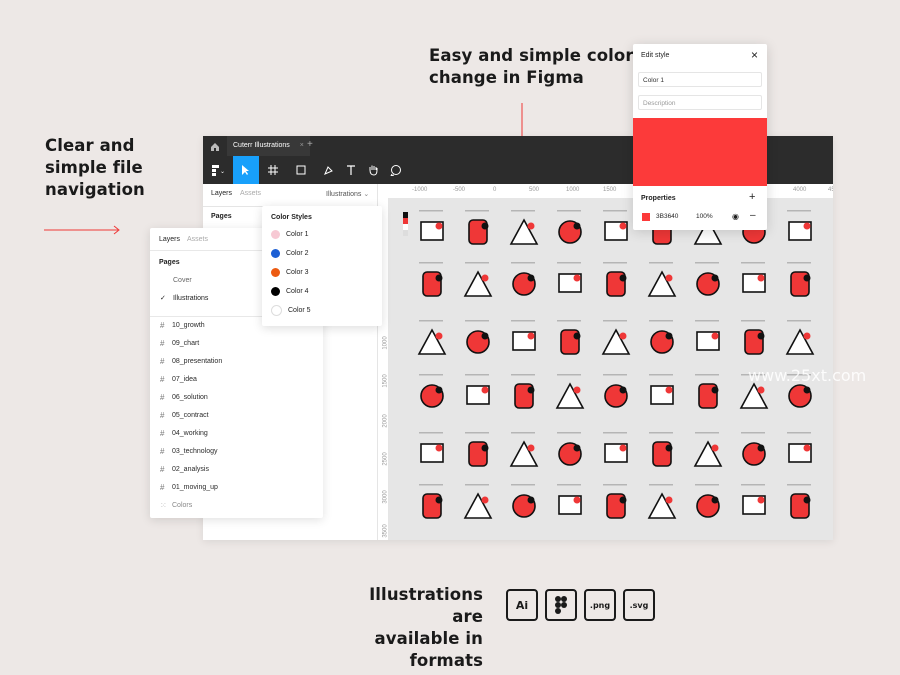 This screenshot has height=675, width=900. I want to click on comment-tool-icon, so click(396, 170).